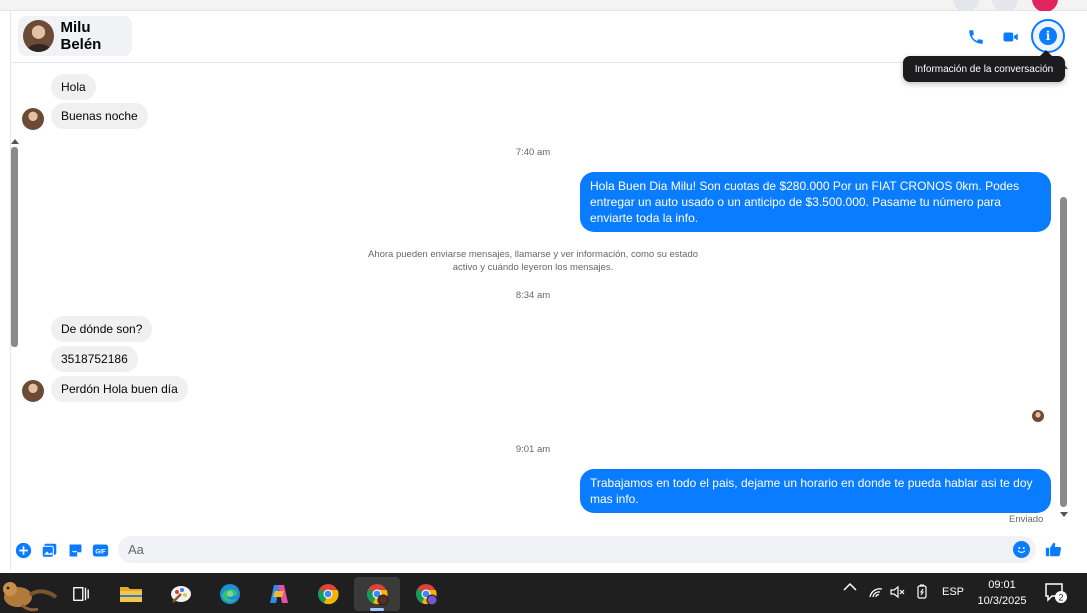 The height and width of the screenshot is (613, 1087). Describe the element at coordinates (577, 549) in the screenshot. I see `message-input` at that location.